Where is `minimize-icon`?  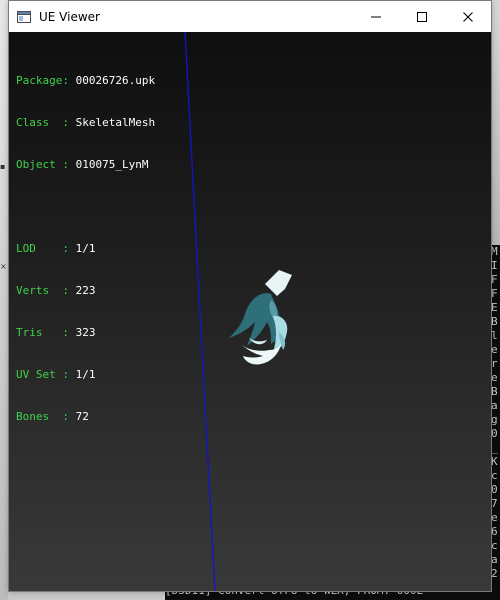 minimize-icon is located at coordinates (376, 16).